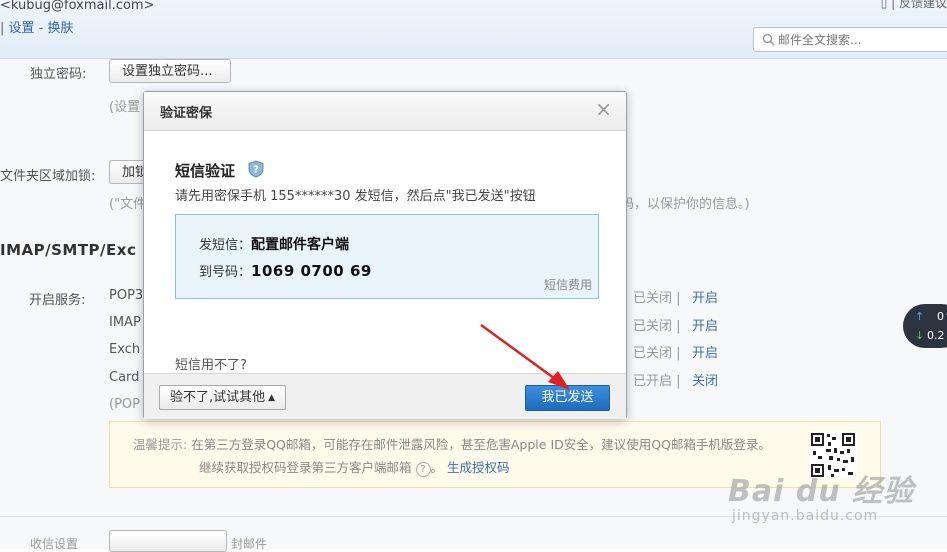 This screenshot has width=947, height=552. I want to click on top-bar: <kubug@foxmail.com> | 设置 - 换肤 ▯ | 反馈建议, so click(473, 29).